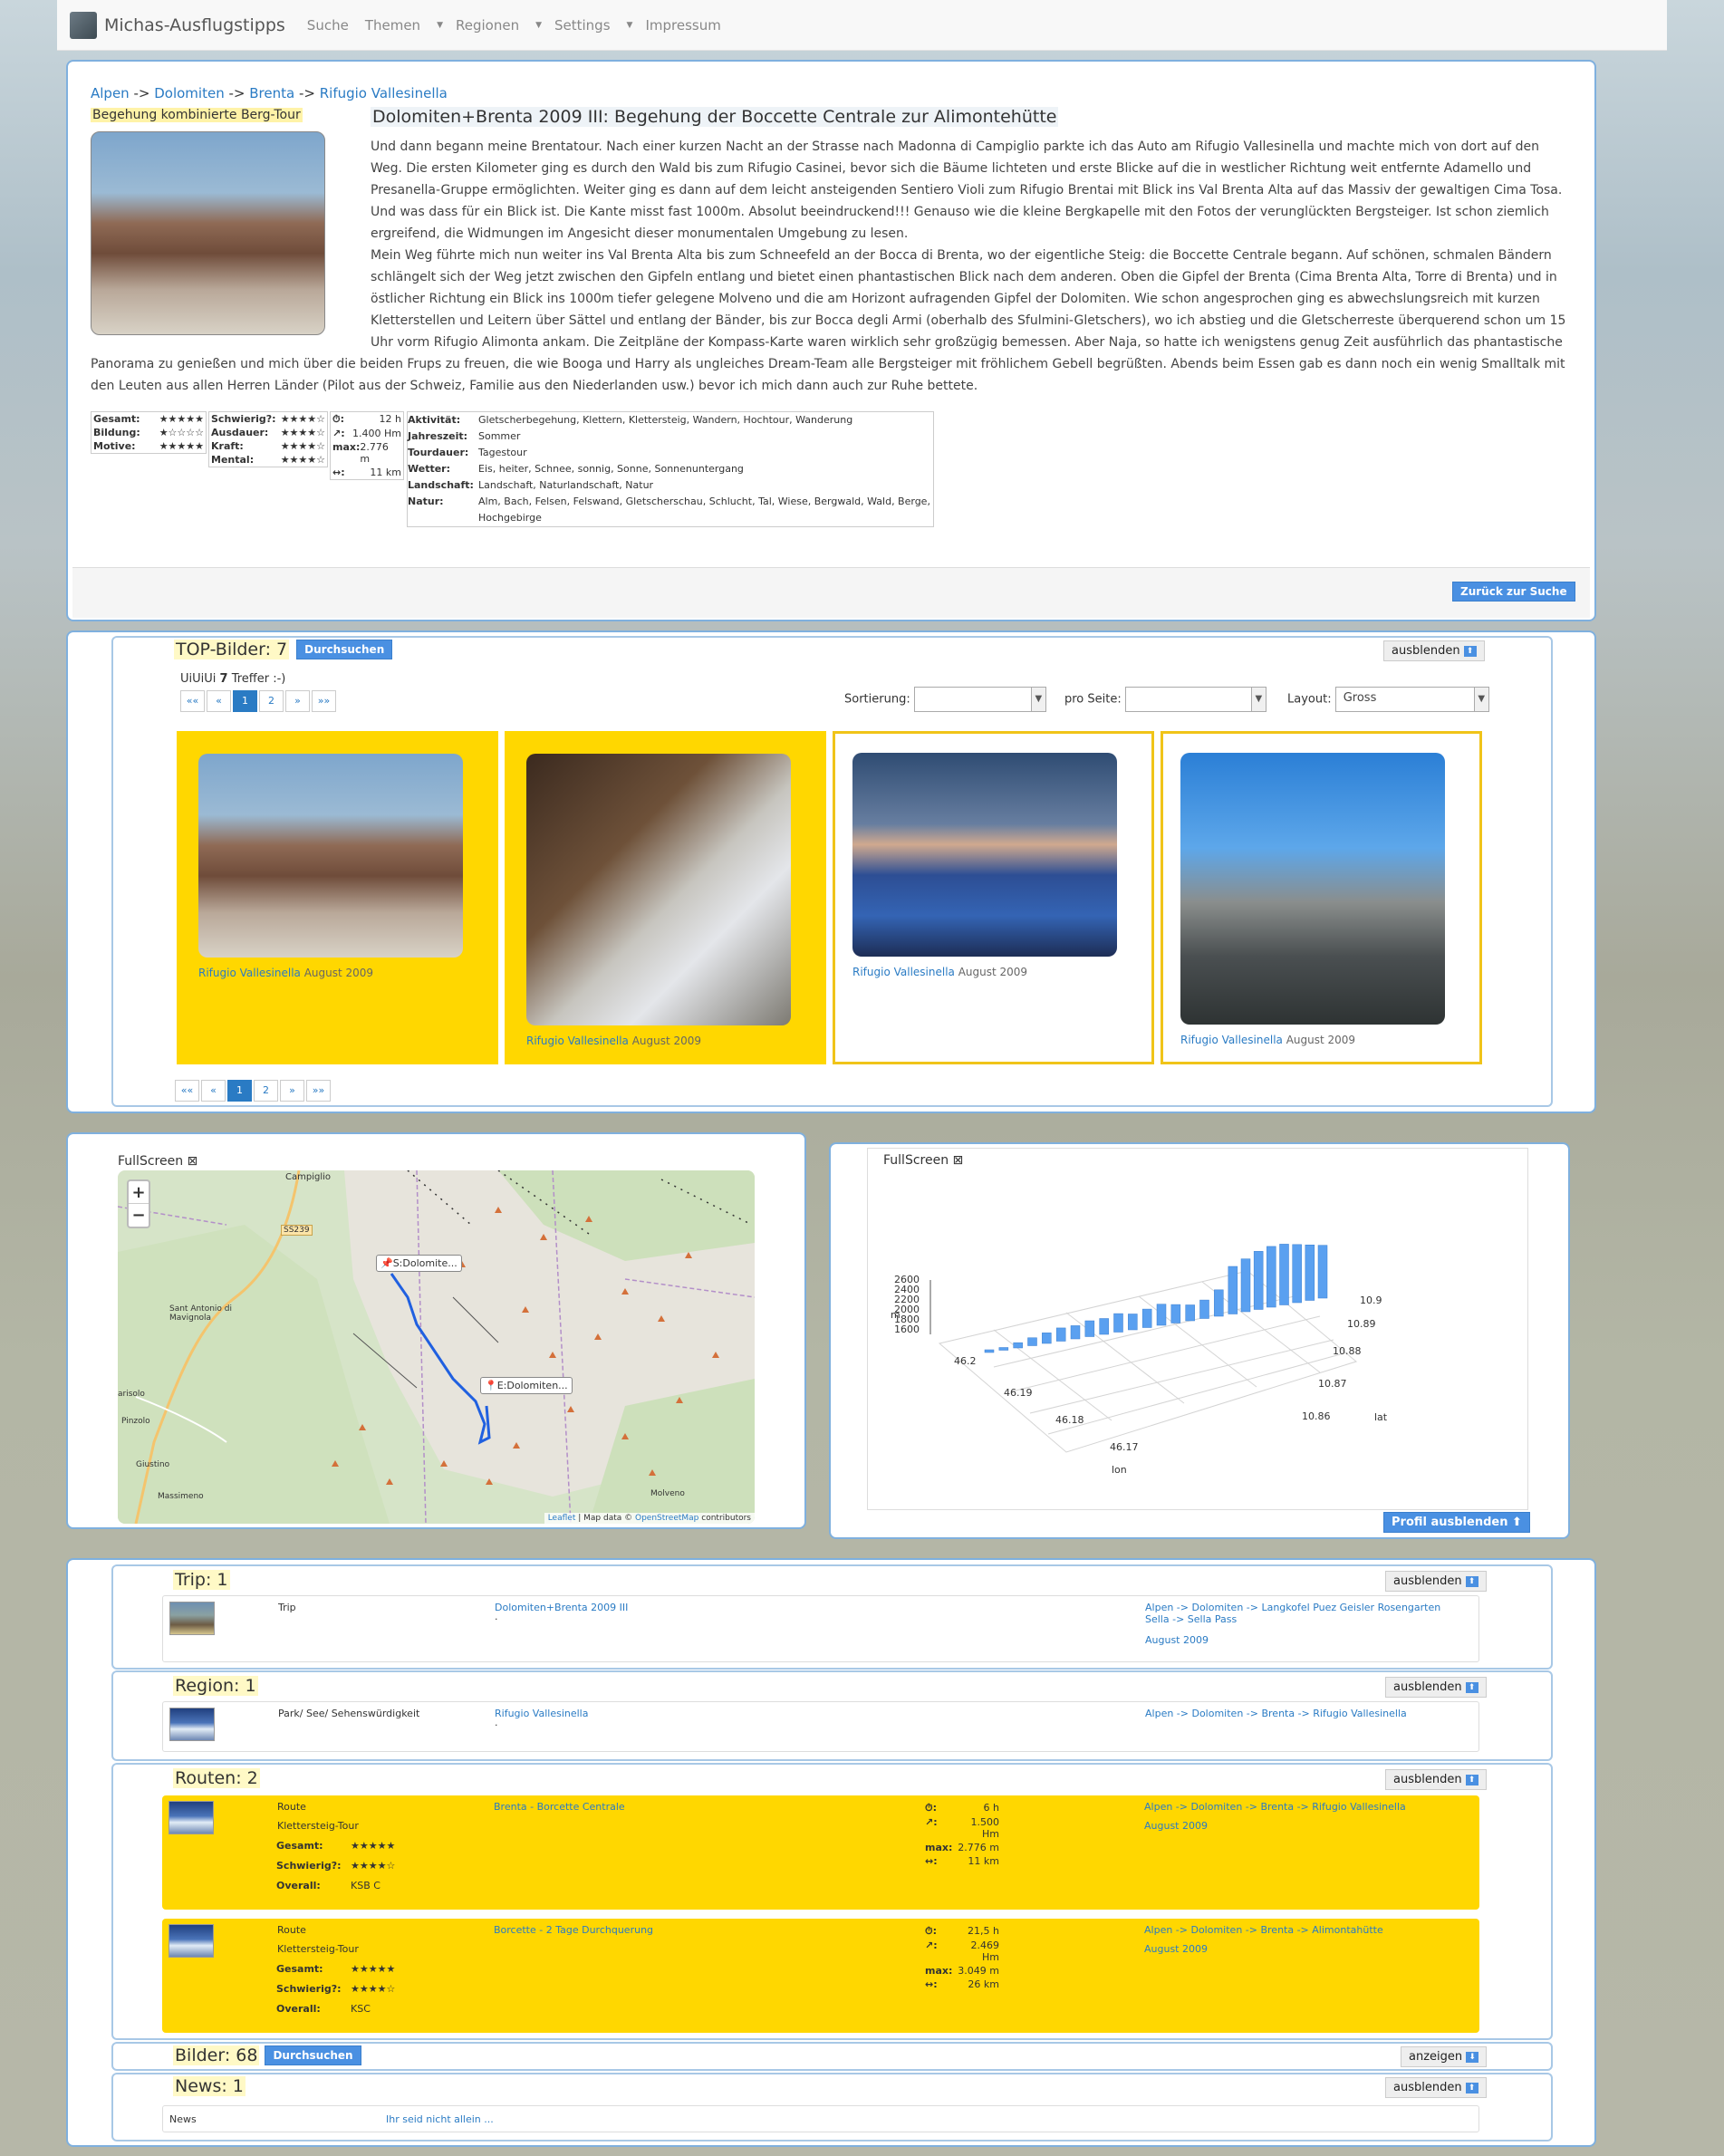  Describe the element at coordinates (110, 93) in the screenshot. I see `breadcrumb-alpen: Alpen` at that location.